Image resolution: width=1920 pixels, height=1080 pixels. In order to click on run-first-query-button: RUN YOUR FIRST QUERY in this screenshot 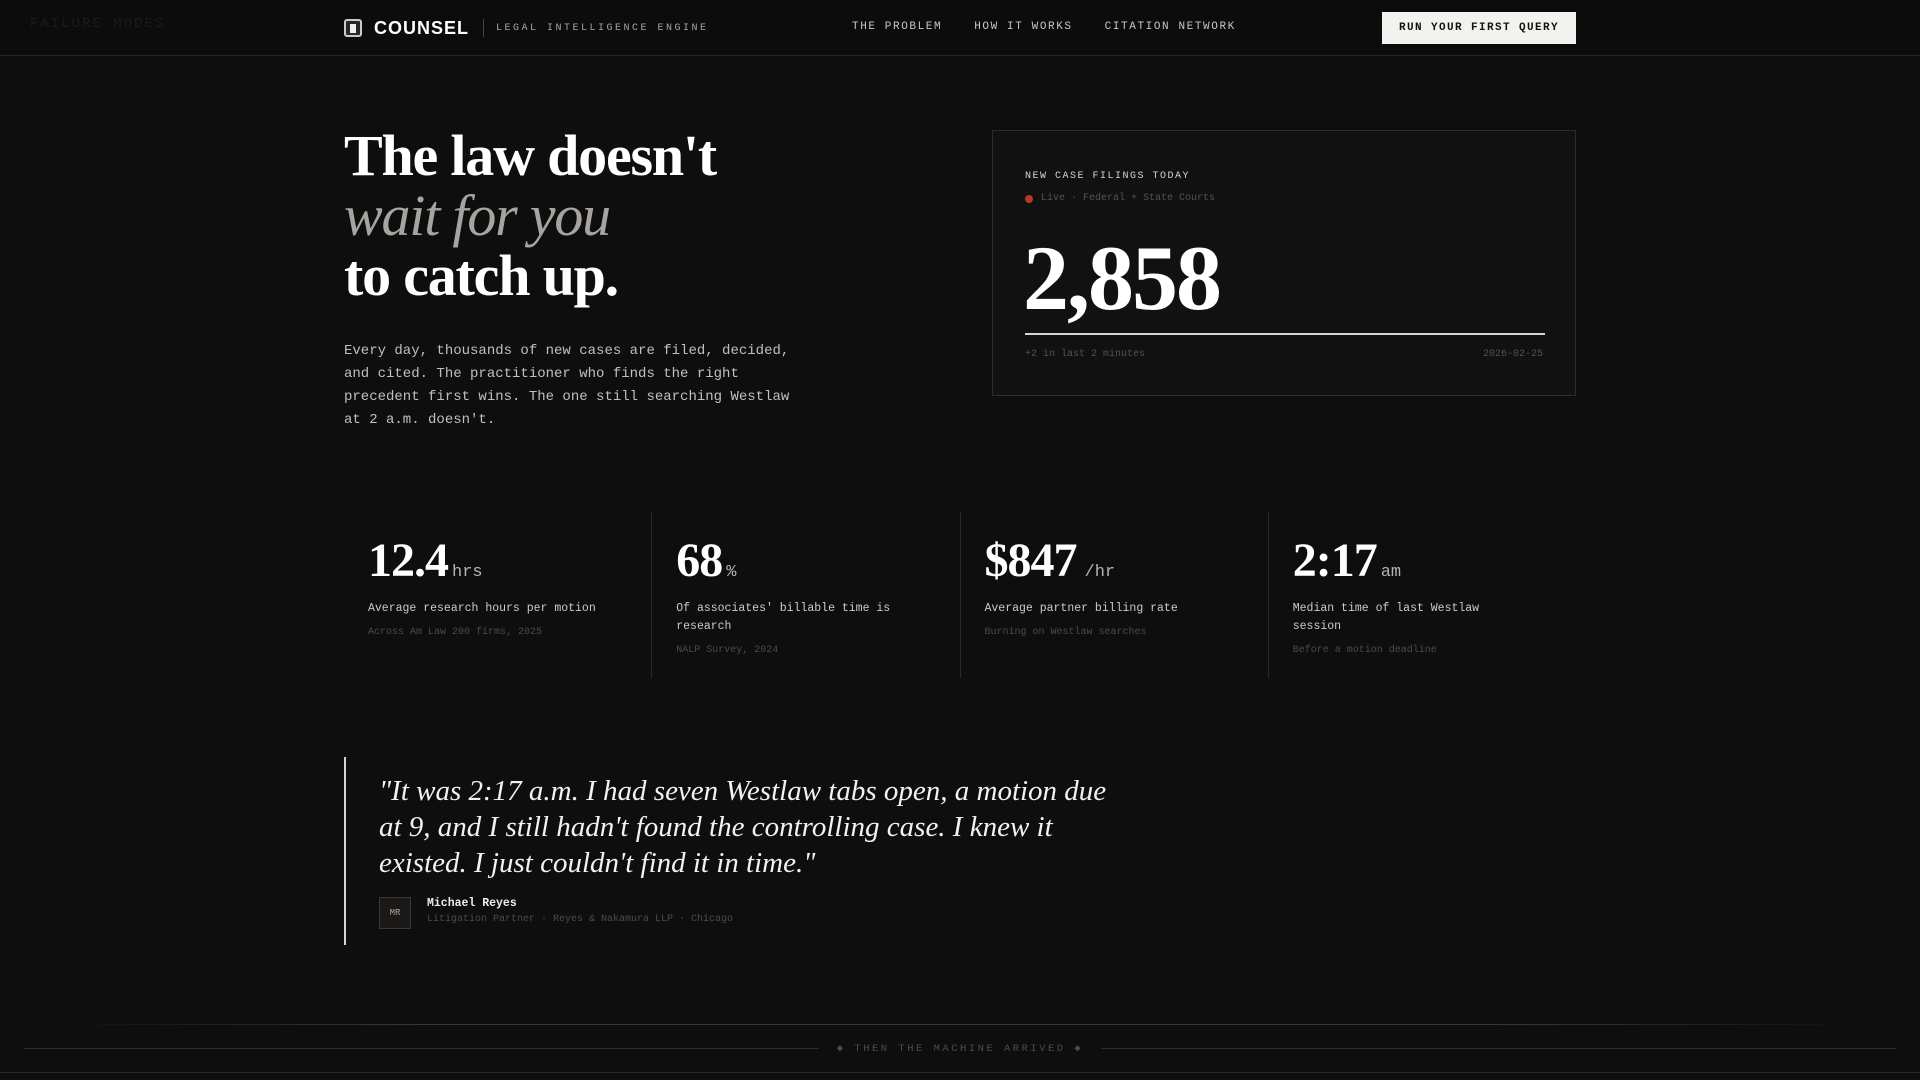, I will do `click(1479, 28)`.